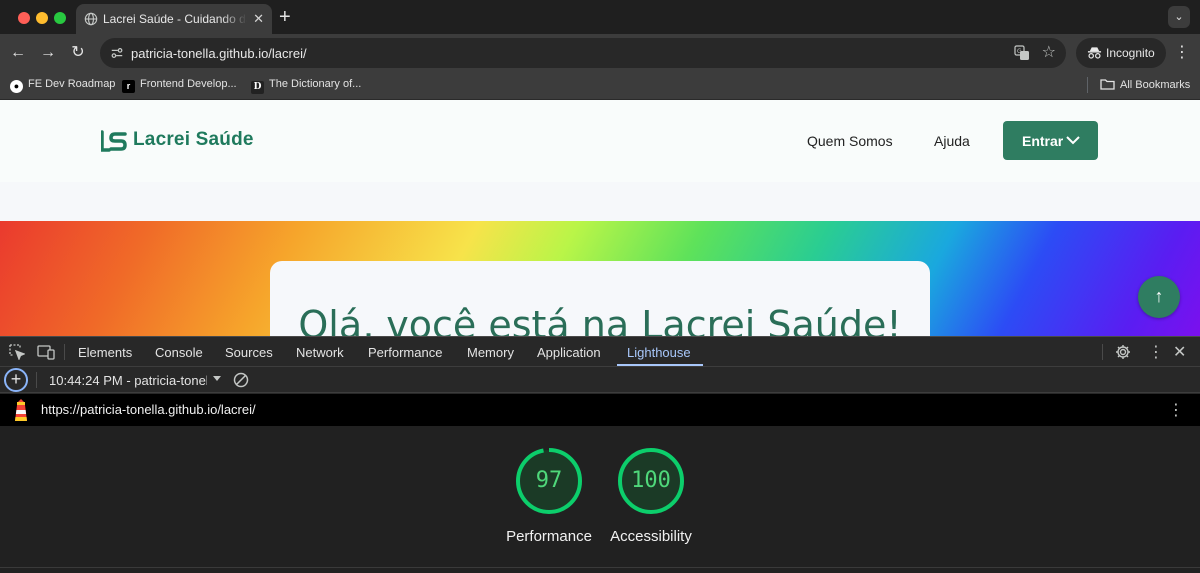 This screenshot has width=1200, height=573. I want to click on back-arrow-icon: ←, so click(18, 53).